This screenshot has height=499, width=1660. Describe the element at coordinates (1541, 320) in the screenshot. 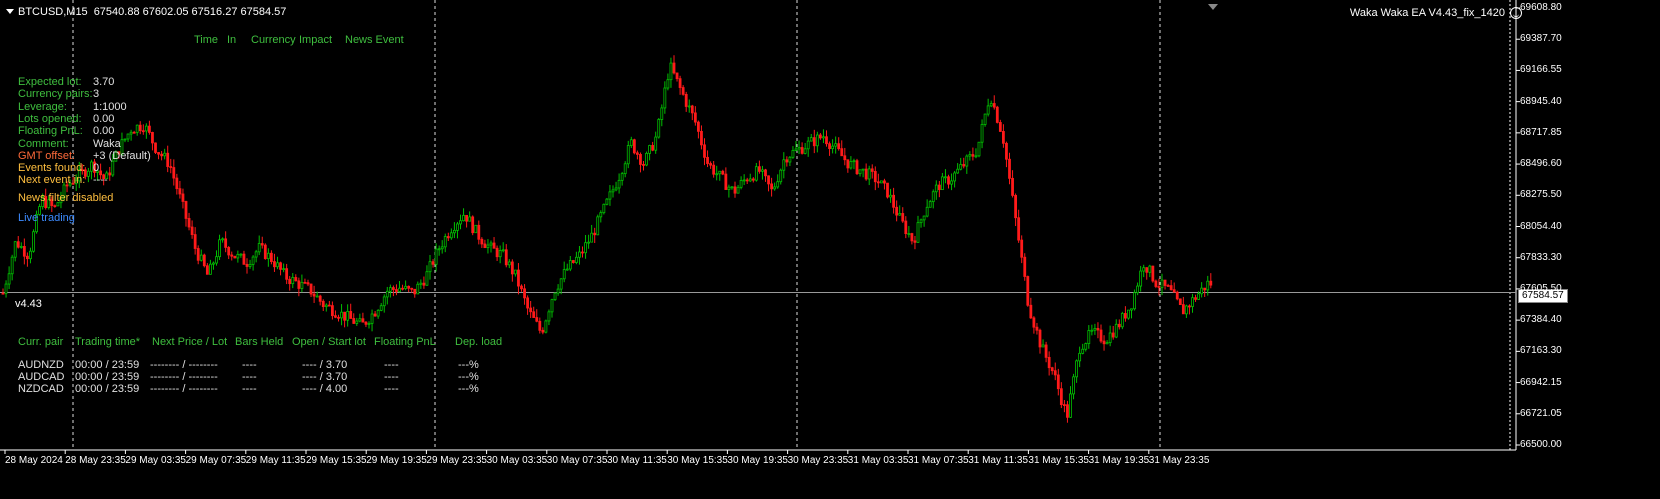

I see `price-tick-10: 67384.40` at that location.